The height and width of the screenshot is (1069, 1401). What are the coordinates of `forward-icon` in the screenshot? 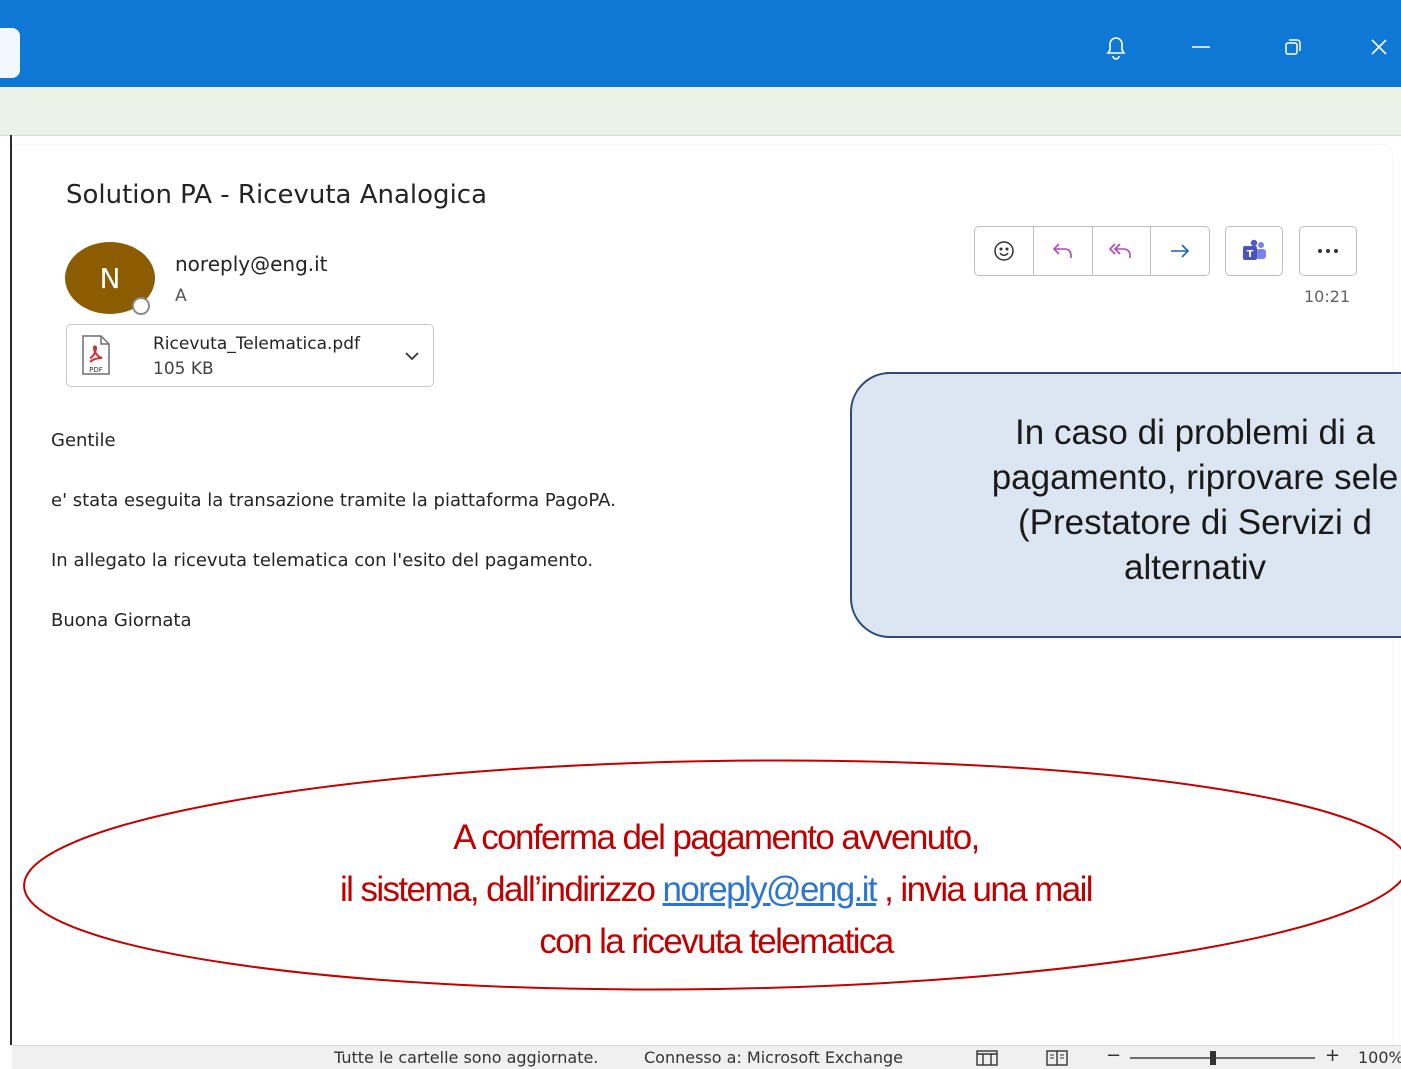 It's located at (1180, 251).